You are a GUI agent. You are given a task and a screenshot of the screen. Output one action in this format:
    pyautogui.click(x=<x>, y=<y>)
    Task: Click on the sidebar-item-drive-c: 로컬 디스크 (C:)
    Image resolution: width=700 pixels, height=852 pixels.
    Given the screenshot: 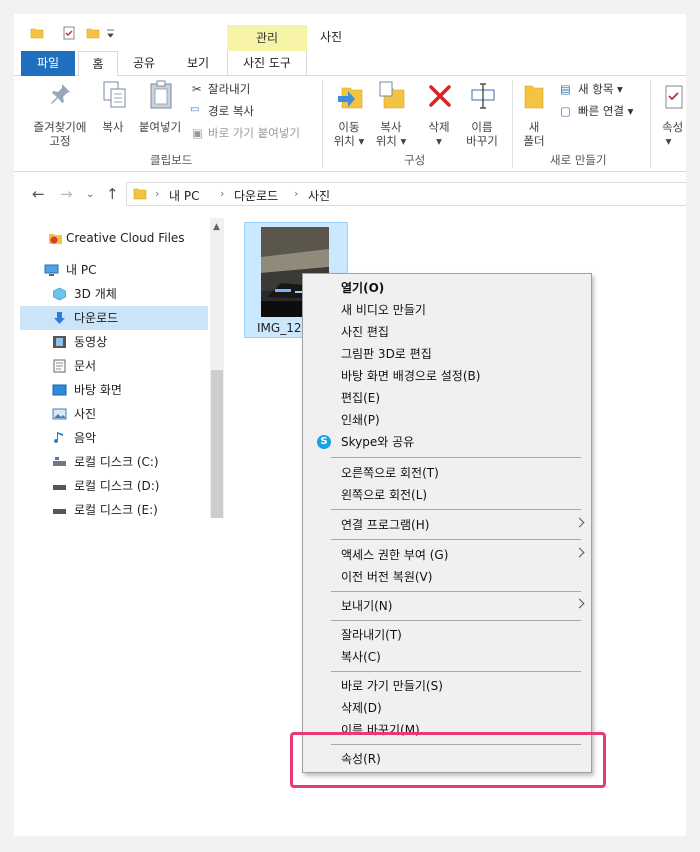 What is the action you would take?
    pyautogui.click(x=114, y=462)
    